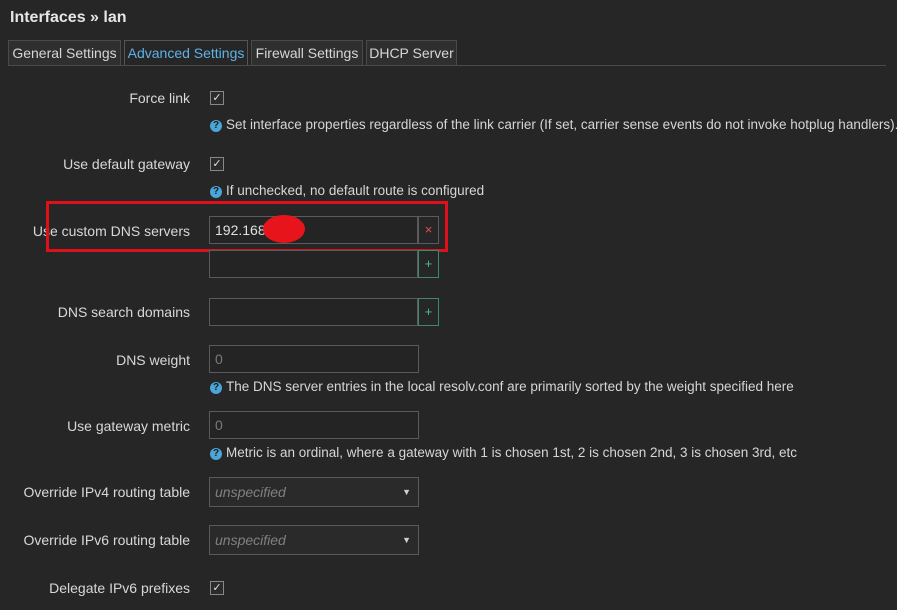 The image size is (897, 610). I want to click on gateway-metric-input: 0, so click(314, 425).